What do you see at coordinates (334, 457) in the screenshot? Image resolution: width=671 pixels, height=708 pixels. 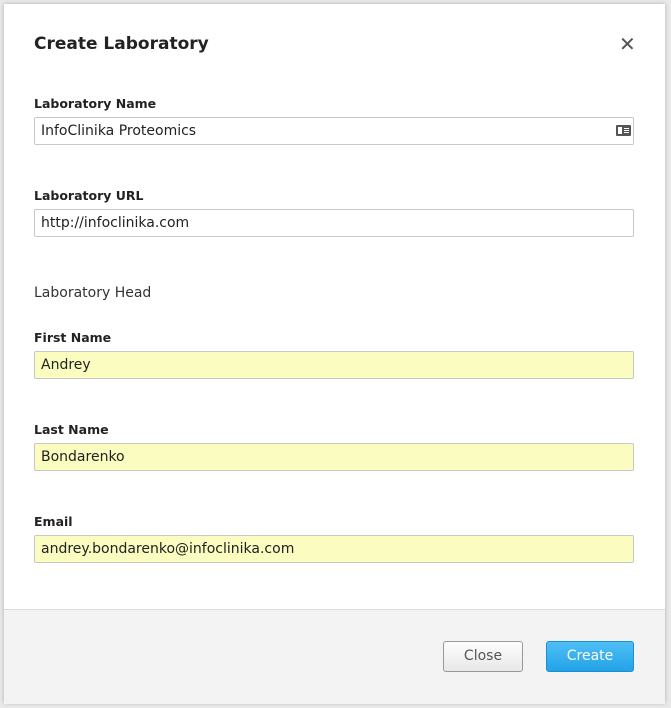 I see `last-name-input: Bondarenko` at bounding box center [334, 457].